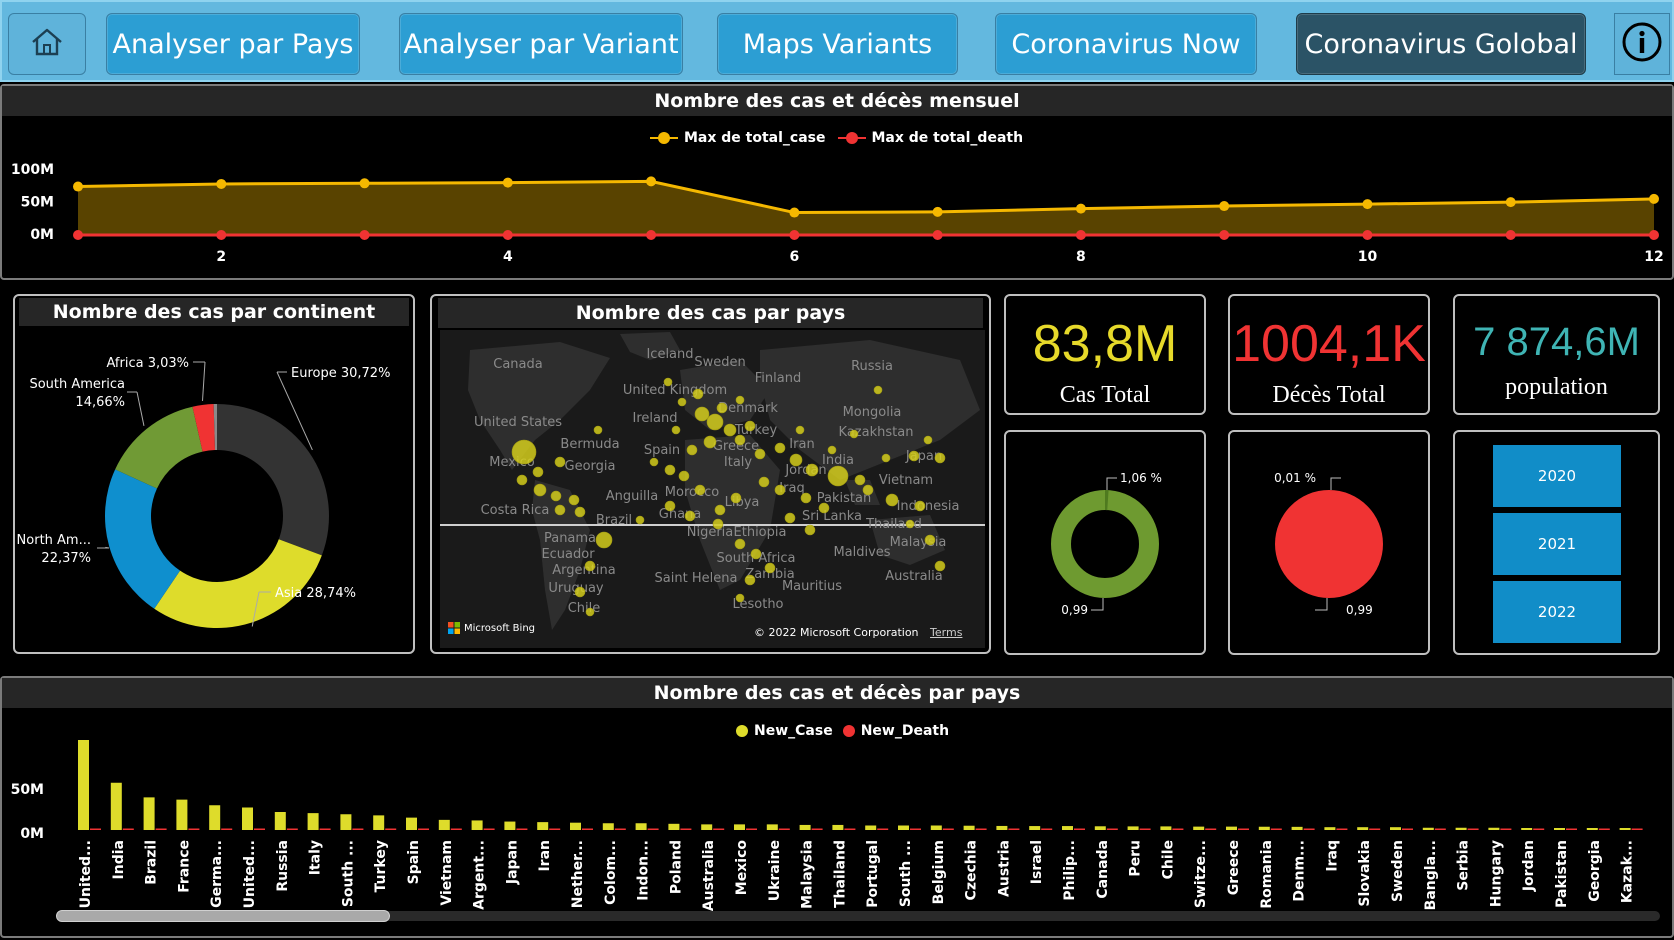  I want to click on ratio-bottom-leader, so click(1321, 604).